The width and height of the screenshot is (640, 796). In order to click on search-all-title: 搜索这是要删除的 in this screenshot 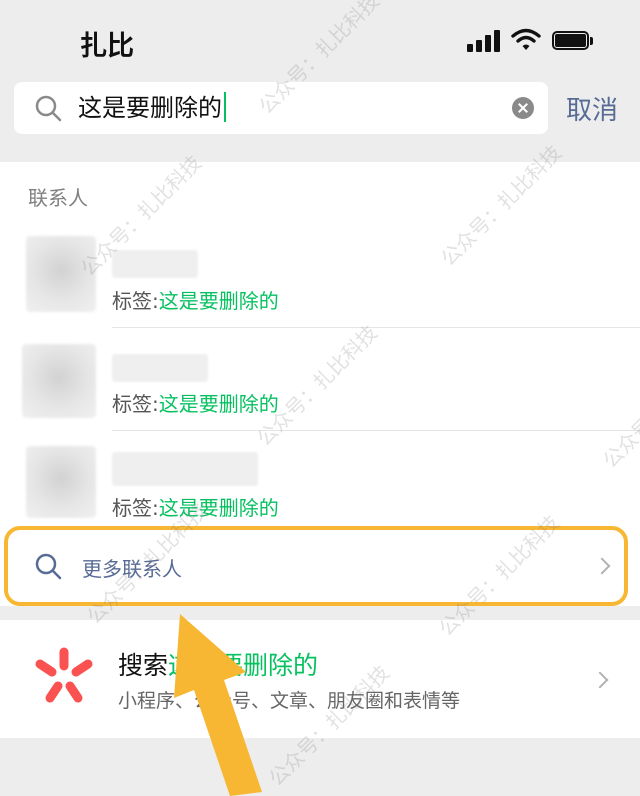, I will do `click(218, 665)`.